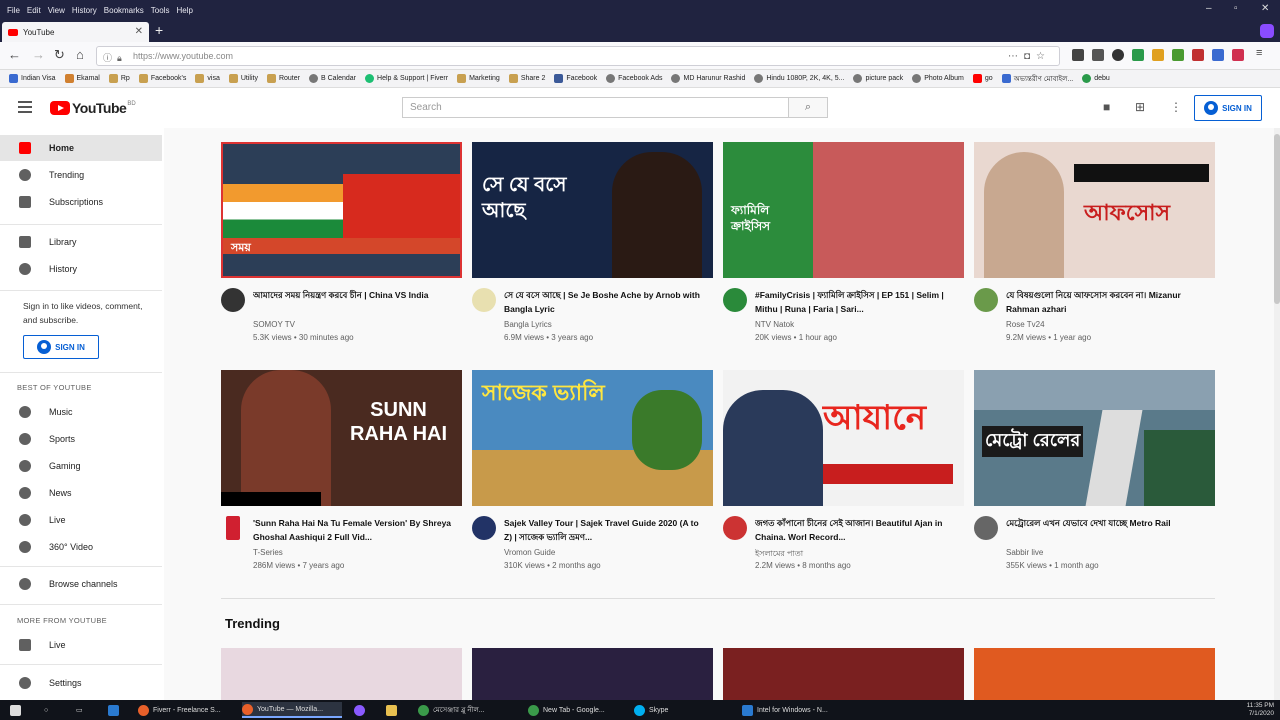 The image size is (1280, 720). I want to click on video-thumbnail: সময়, so click(341, 210).